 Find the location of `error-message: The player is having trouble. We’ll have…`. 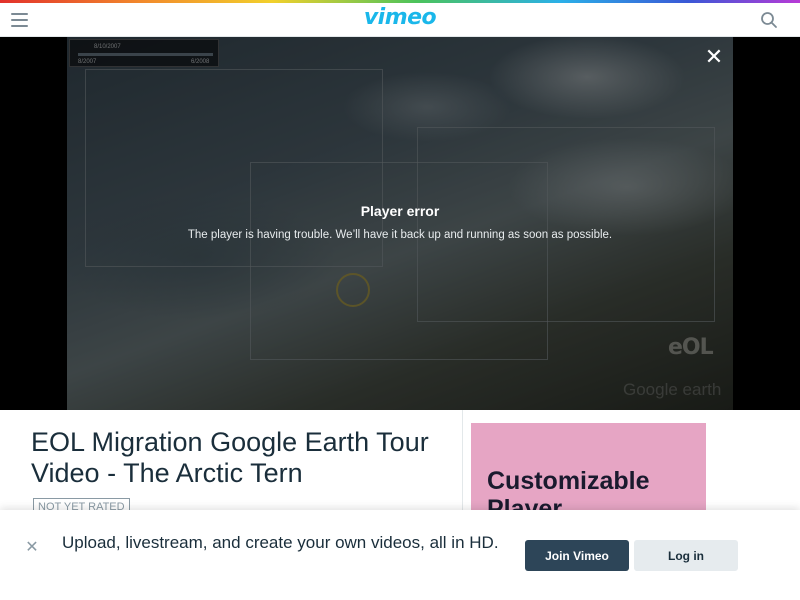

error-message: The player is having trouble. We’ll have… is located at coordinates (400, 235).